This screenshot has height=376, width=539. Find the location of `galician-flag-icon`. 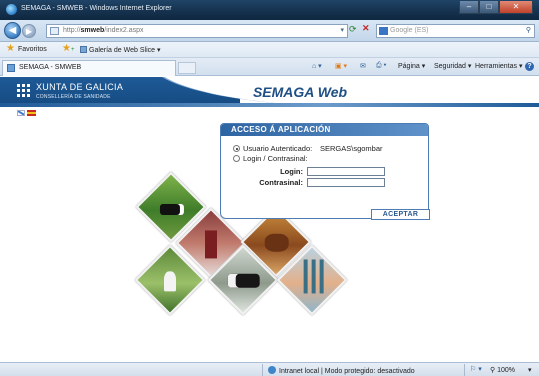

galician-flag-icon is located at coordinates (21, 113).